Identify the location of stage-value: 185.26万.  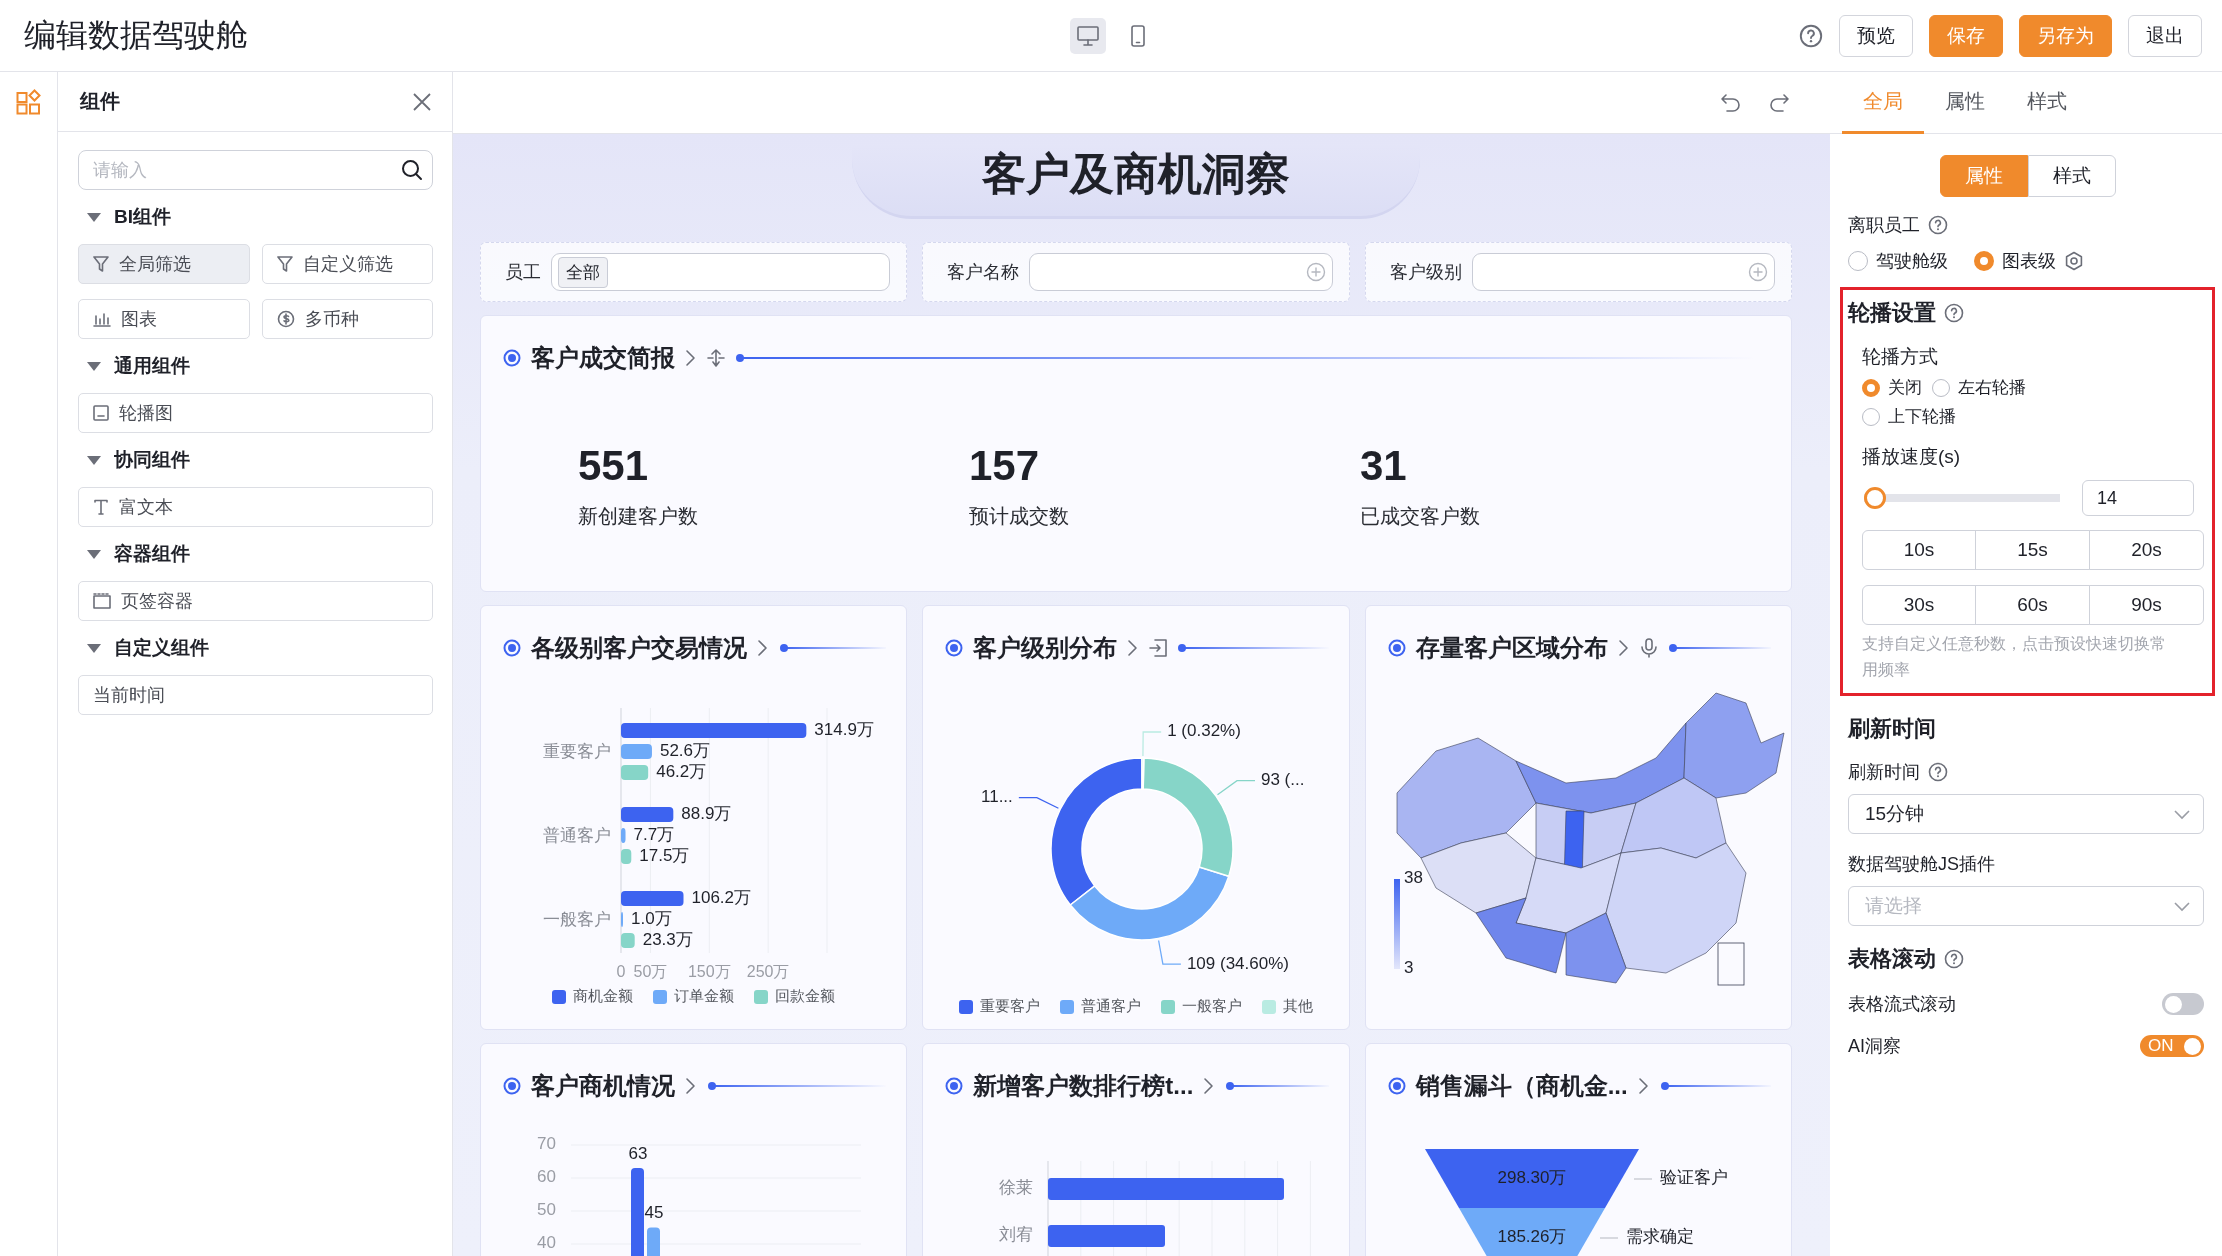
(1532, 1237).